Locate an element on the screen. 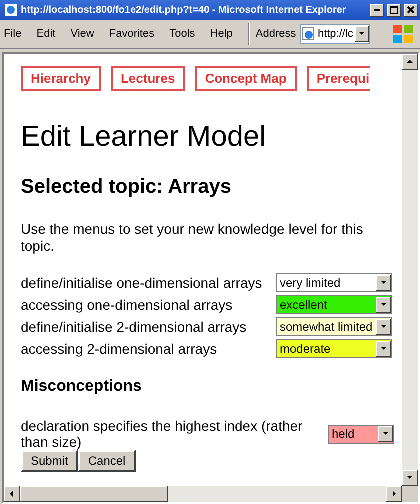 This screenshot has width=420, height=504. vertical-scrollbar is located at coordinates (410, 270).